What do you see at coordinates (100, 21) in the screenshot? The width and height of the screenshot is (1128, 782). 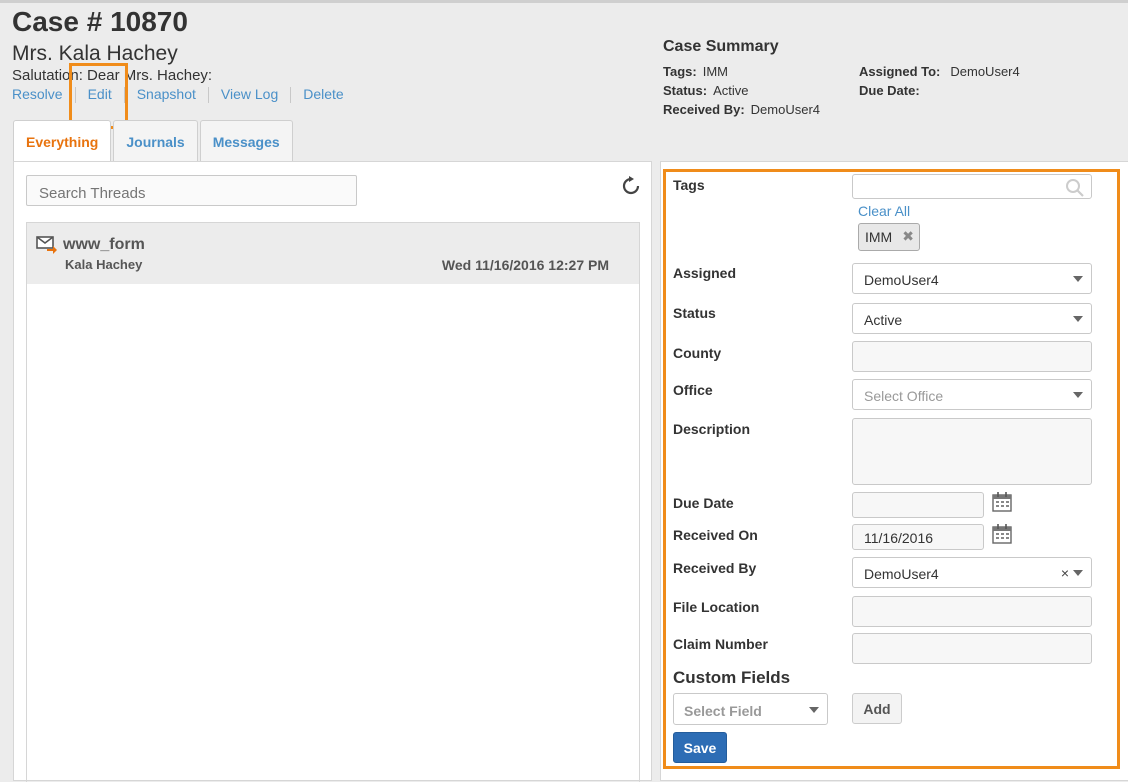 I see `case-title: Case # 10870` at bounding box center [100, 21].